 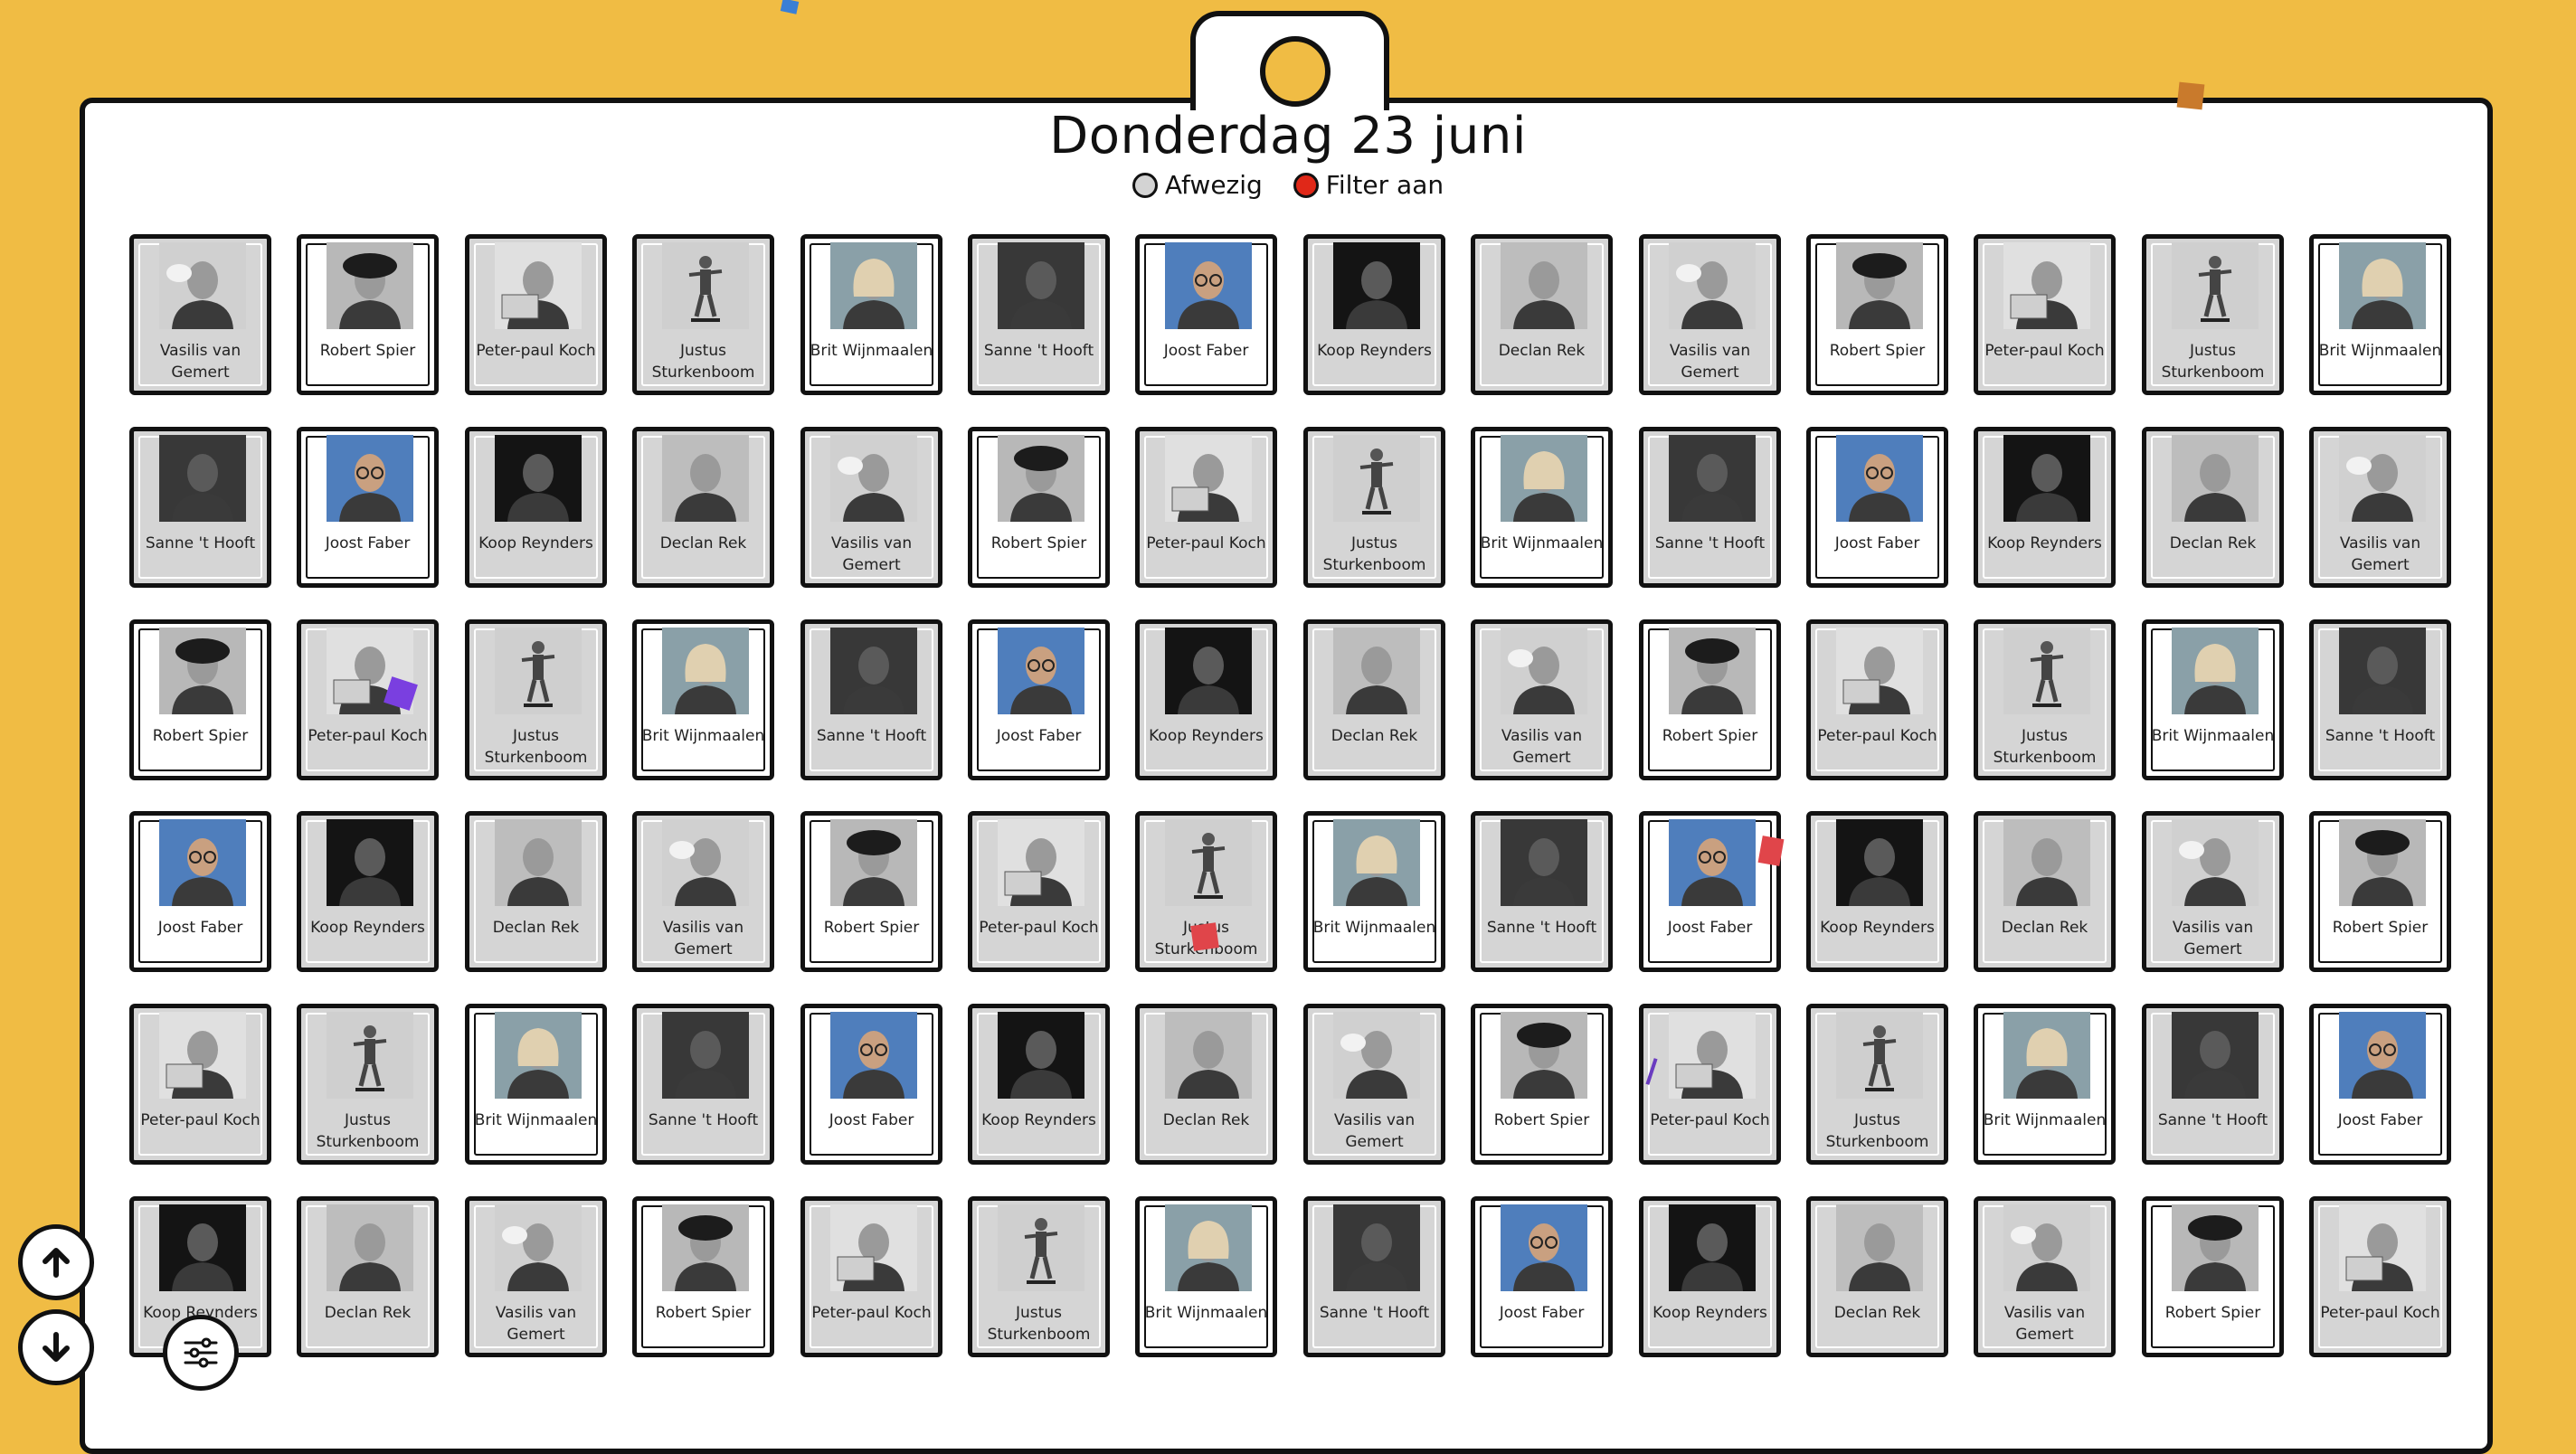 What do you see at coordinates (1206, 543) in the screenshot?
I see `student-name: Peter-paul Koch` at bounding box center [1206, 543].